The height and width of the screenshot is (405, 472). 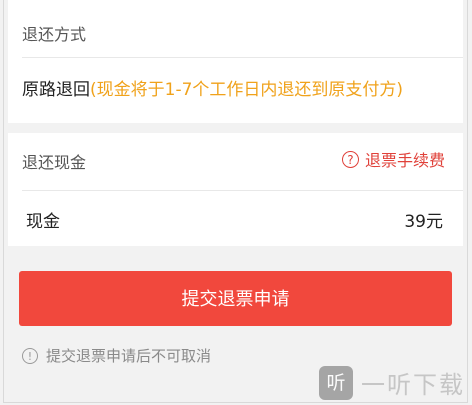 What do you see at coordinates (413, 385) in the screenshot?
I see `watermark-text: 一听下载` at bounding box center [413, 385].